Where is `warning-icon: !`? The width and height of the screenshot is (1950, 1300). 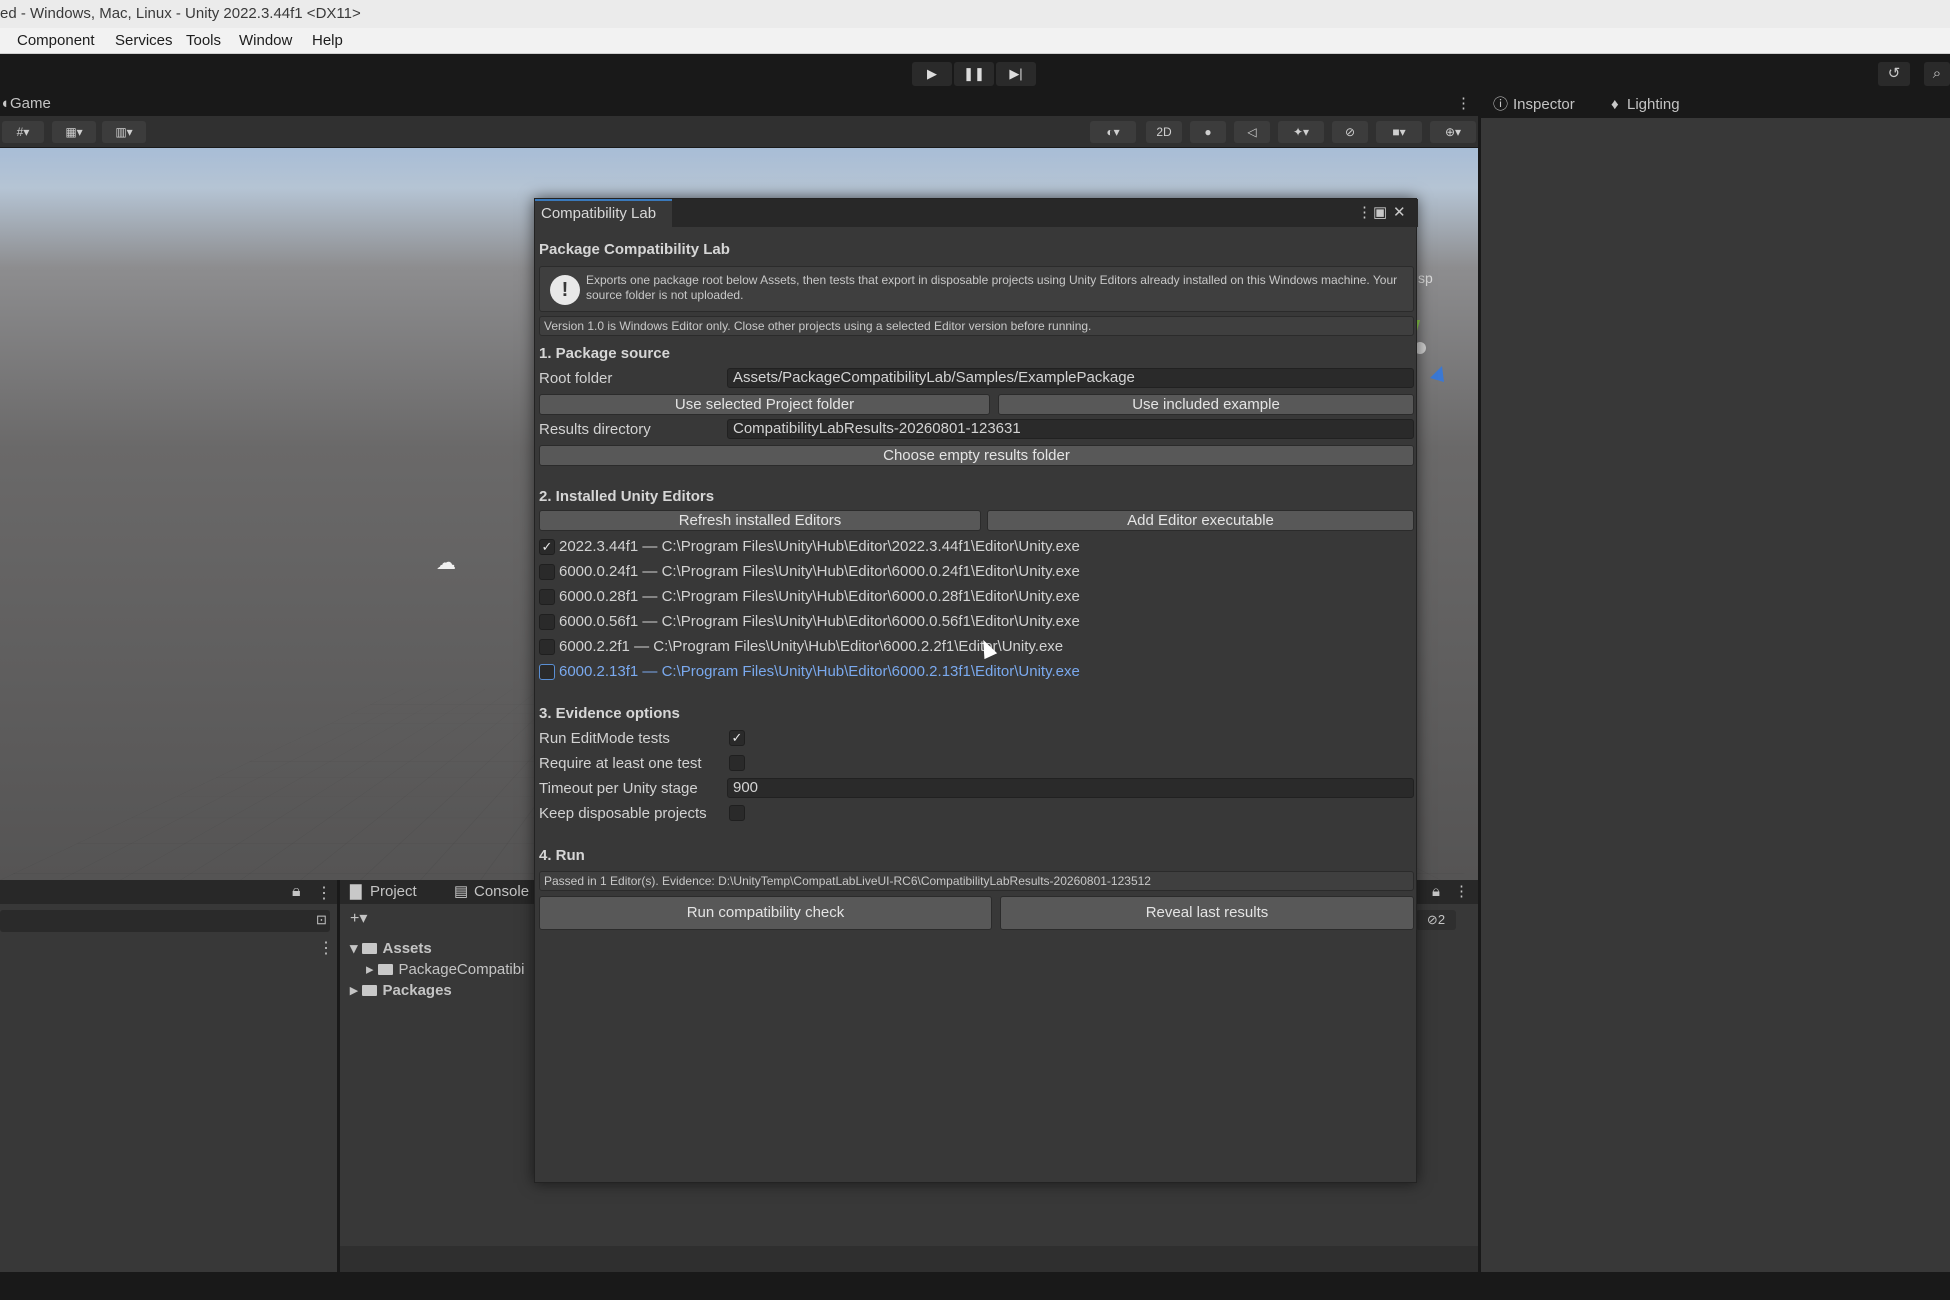 warning-icon: ! is located at coordinates (565, 290).